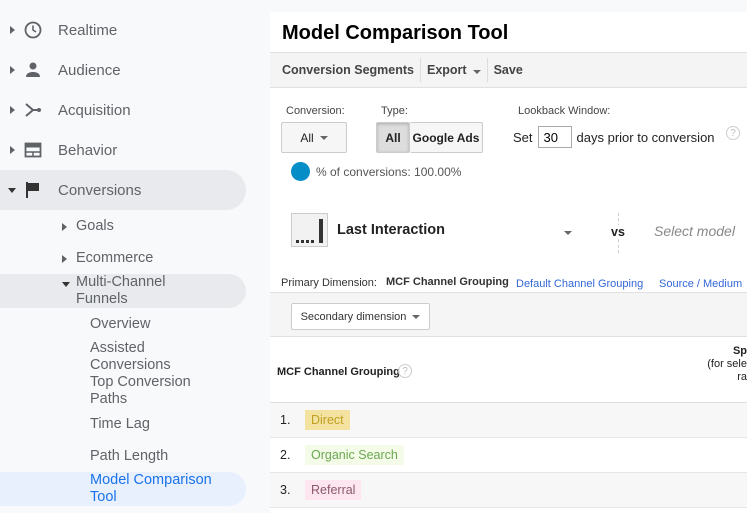  What do you see at coordinates (454, 70) in the screenshot?
I see `export-button: Export` at bounding box center [454, 70].